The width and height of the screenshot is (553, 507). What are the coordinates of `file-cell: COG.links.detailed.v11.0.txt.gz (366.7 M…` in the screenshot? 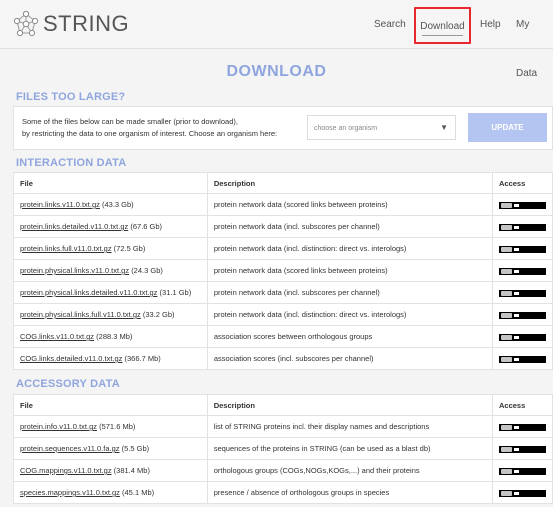 It's located at (110, 358).